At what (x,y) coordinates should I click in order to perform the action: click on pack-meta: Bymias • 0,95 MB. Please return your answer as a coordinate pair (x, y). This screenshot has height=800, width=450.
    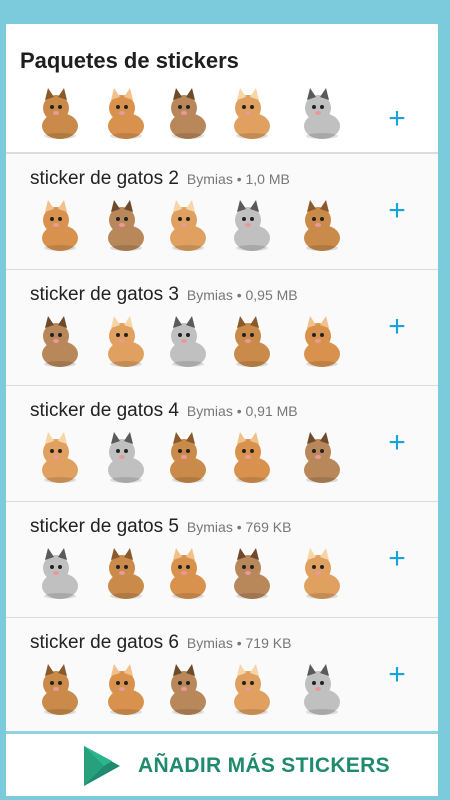
    Looking at the image, I should click on (242, 295).